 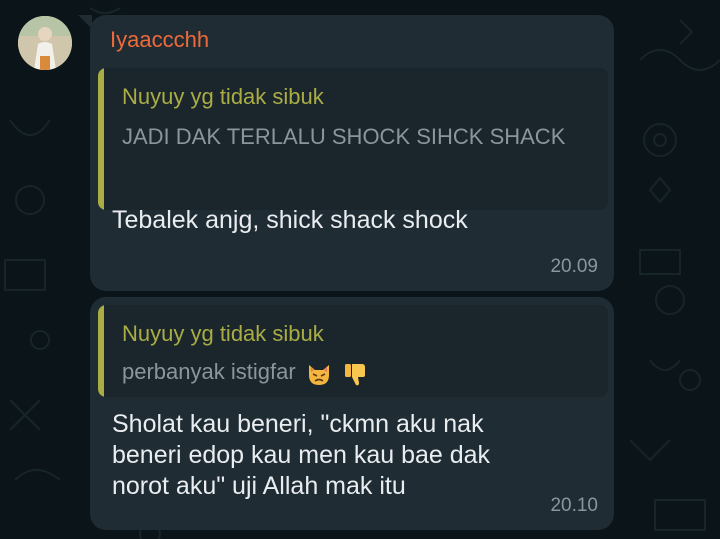 I want to click on quoted-text-line: perbanyak istigfar, so click(x=357, y=372).